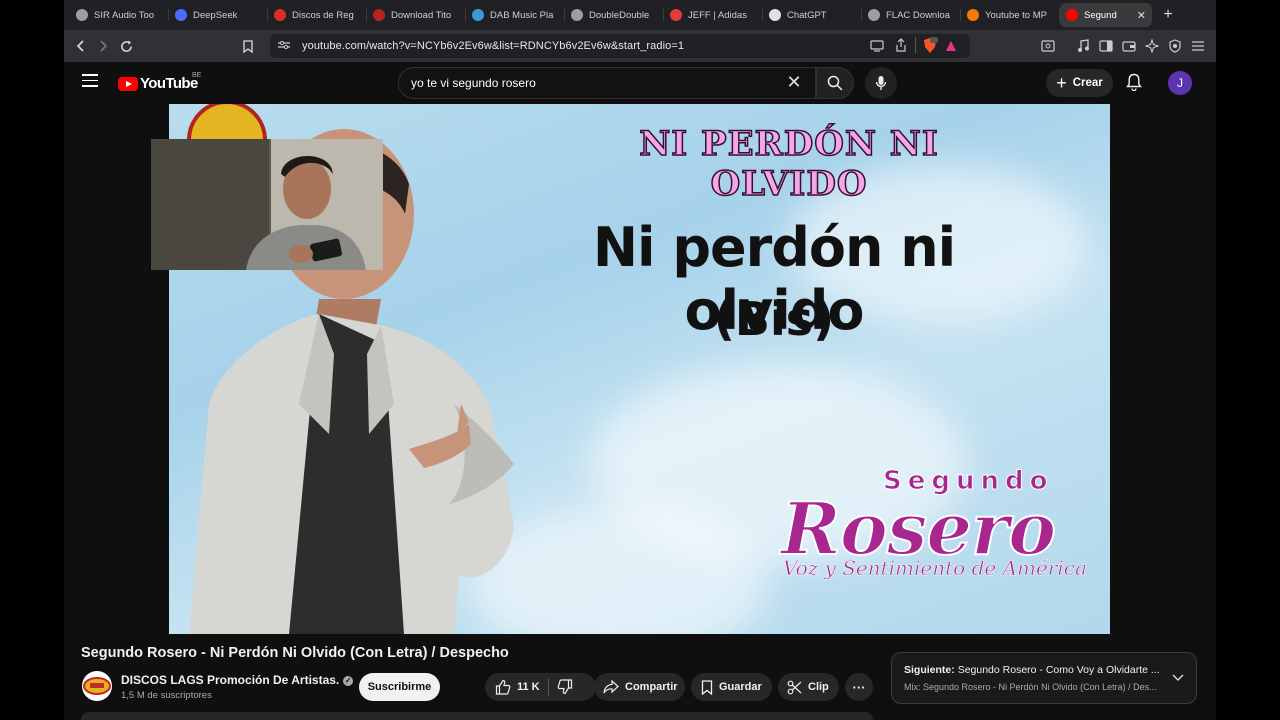  What do you see at coordinates (323, 15) in the screenshot?
I see `tab-title: Discos de Reg` at bounding box center [323, 15].